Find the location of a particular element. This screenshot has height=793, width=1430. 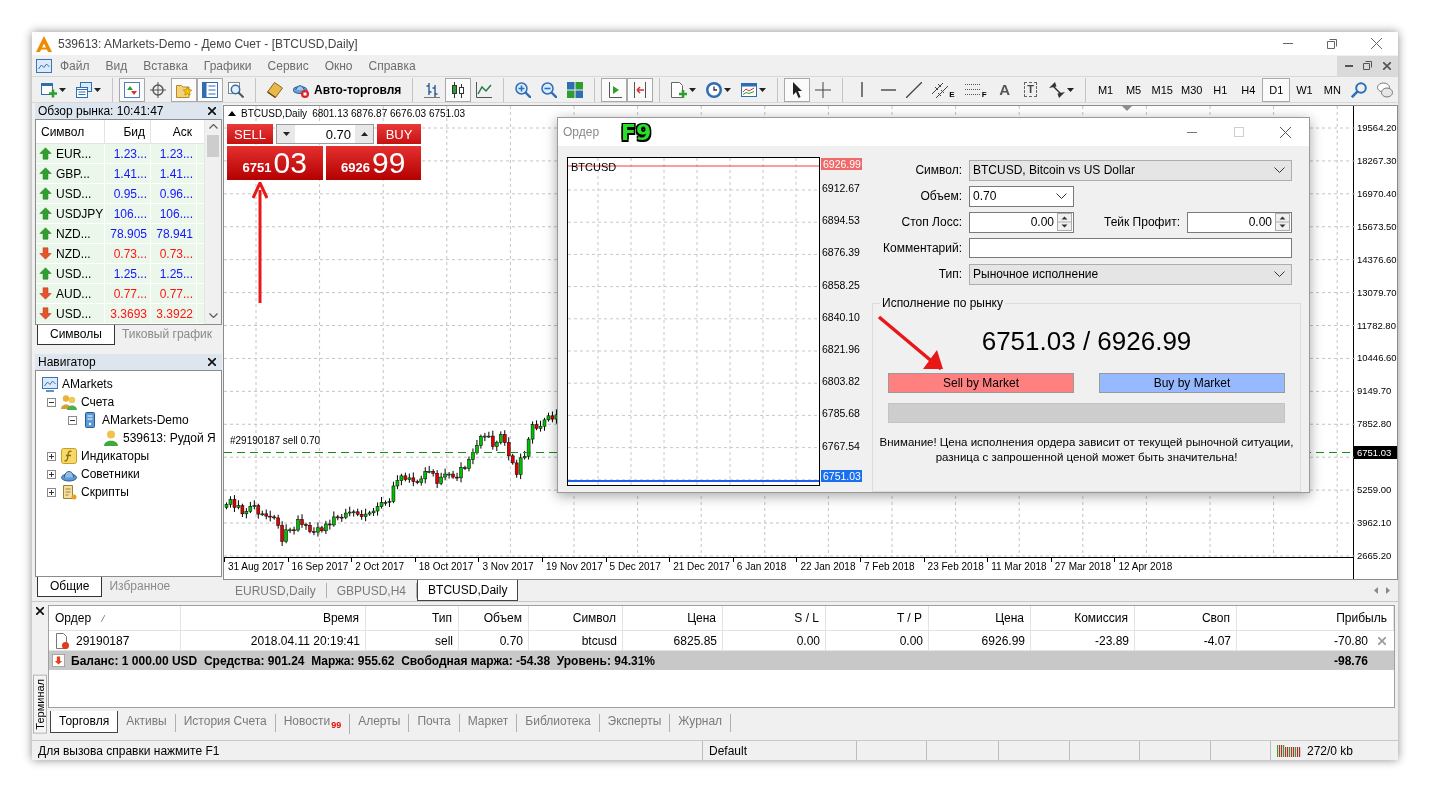

column-header: Своп is located at coordinates (1186, 618).